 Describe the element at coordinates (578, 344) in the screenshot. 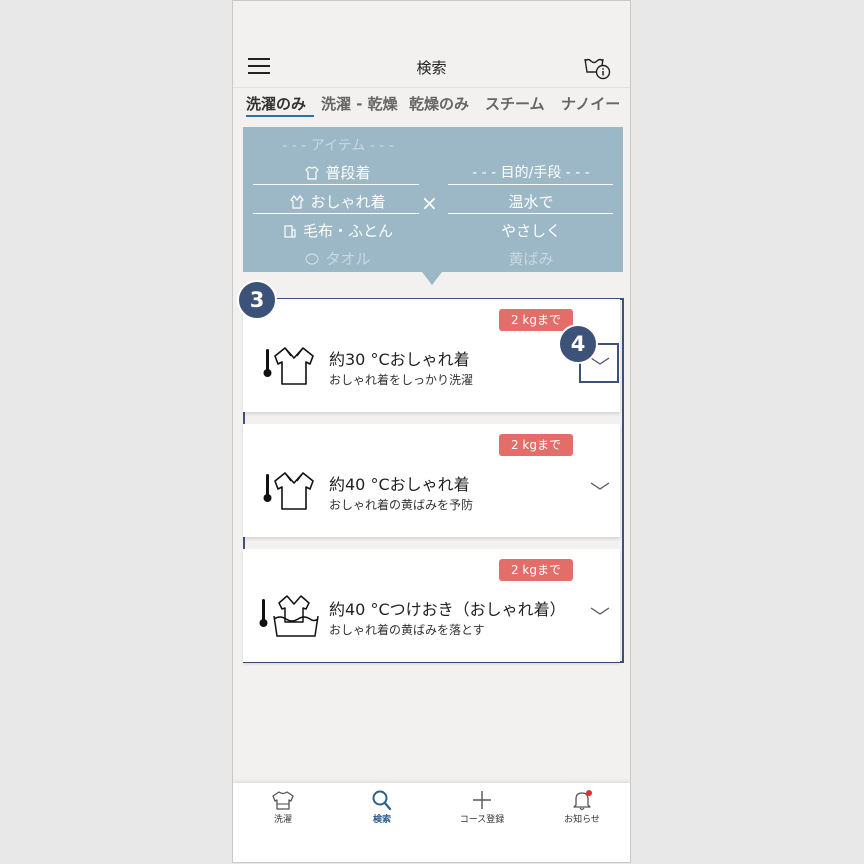

I see `step-4-badge: 4` at that location.